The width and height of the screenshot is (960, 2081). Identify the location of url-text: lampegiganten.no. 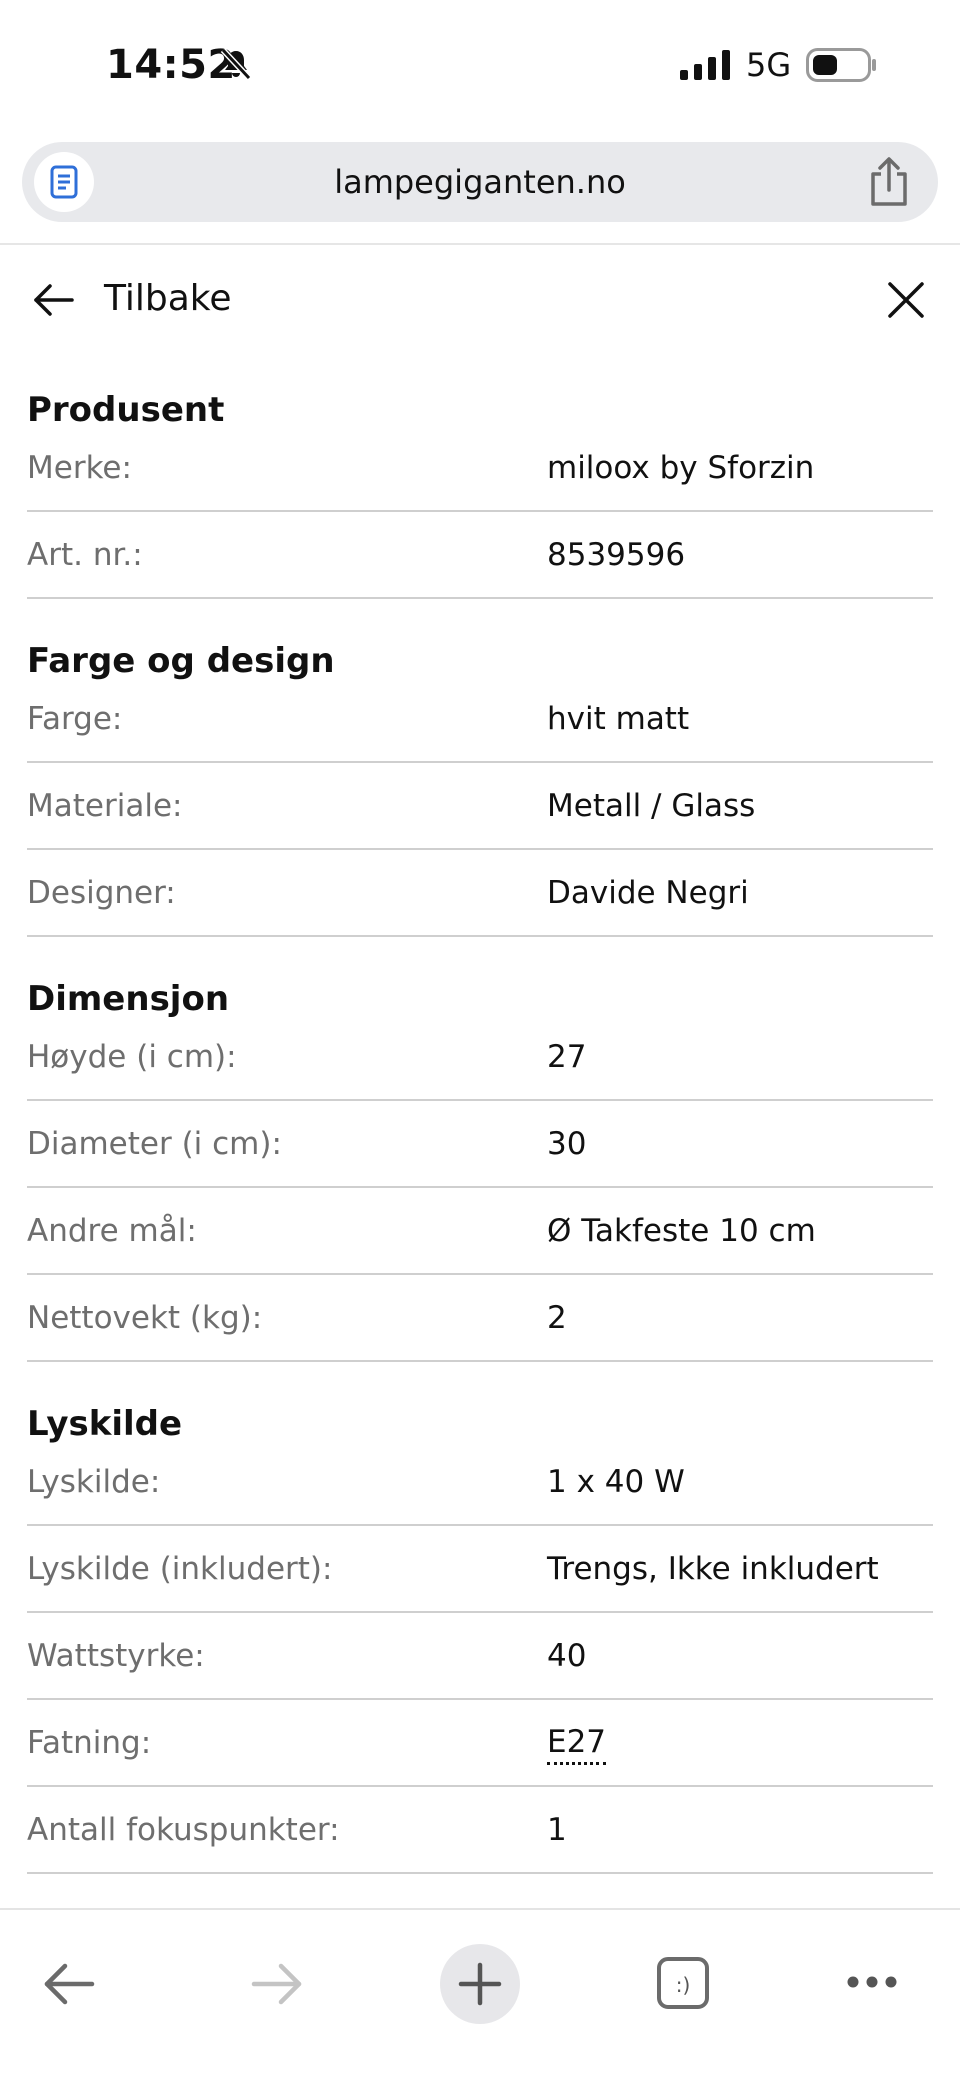
(480, 182).